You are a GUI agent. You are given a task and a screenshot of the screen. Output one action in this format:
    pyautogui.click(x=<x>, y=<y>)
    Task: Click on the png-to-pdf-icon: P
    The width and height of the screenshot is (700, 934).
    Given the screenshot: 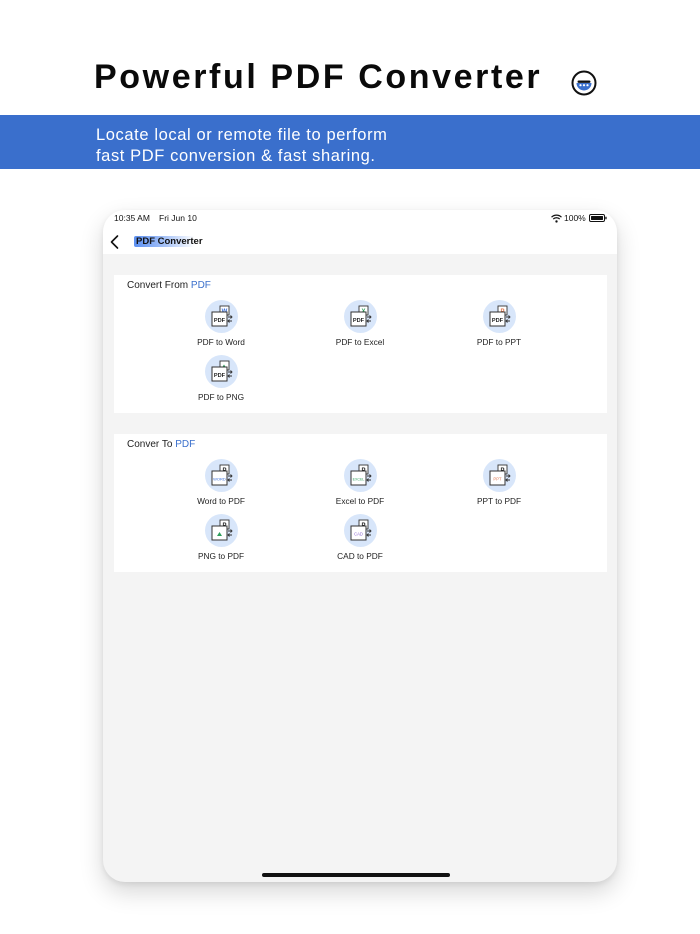 What is the action you would take?
    pyautogui.click(x=221, y=530)
    